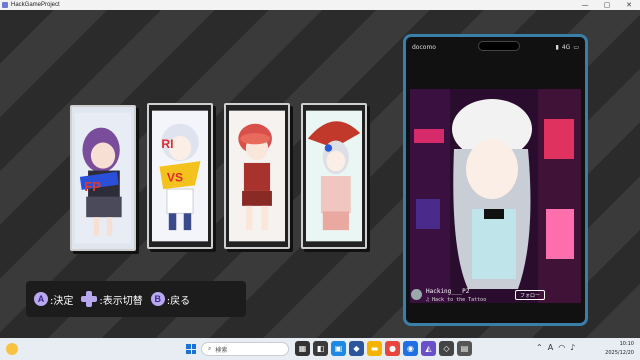 This screenshot has height=360, width=640. I want to click on battery-icon: ▭, so click(576, 47).